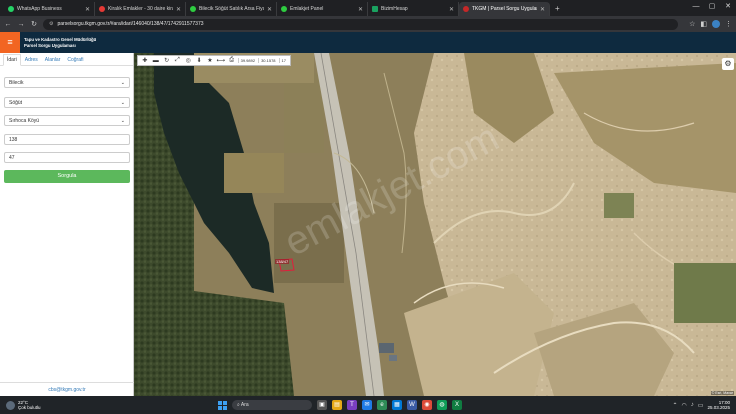  I want to click on taskbar-center: ⌕ Ara ▣ ▤ T ✉ e ▦ W ◉ ◍ X, so click(340, 405).